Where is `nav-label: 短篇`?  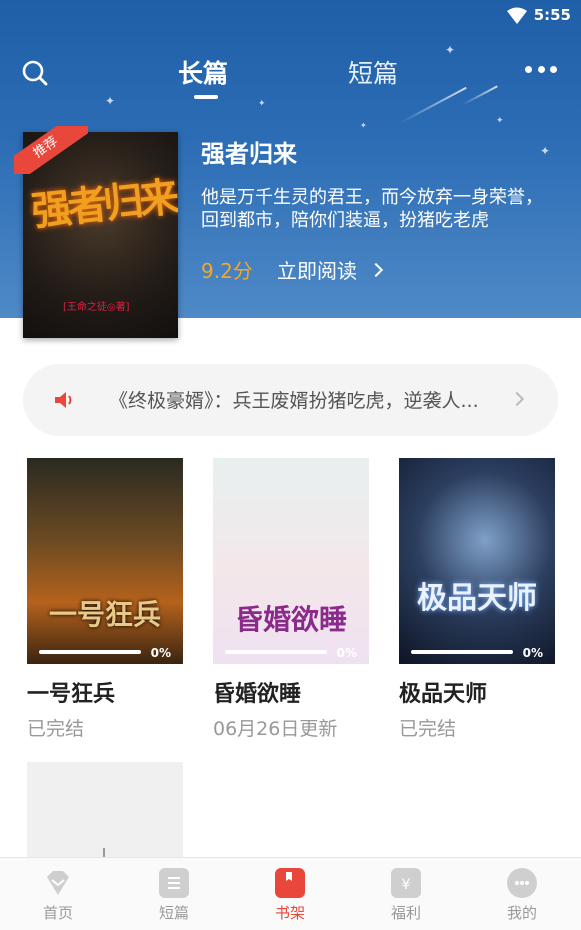
nav-label: 短篇 is located at coordinates (173, 913).